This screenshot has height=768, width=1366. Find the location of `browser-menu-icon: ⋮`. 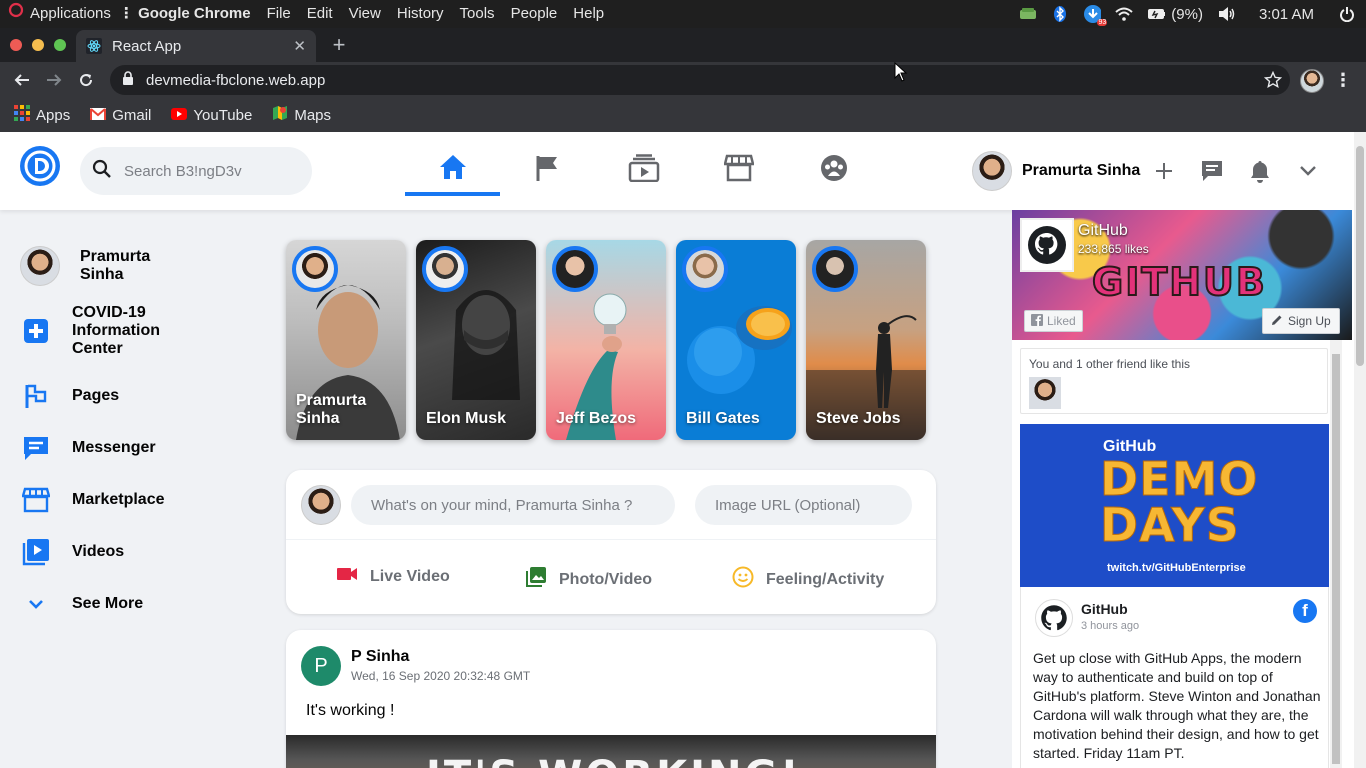

browser-menu-icon: ⋮ is located at coordinates (1343, 80).